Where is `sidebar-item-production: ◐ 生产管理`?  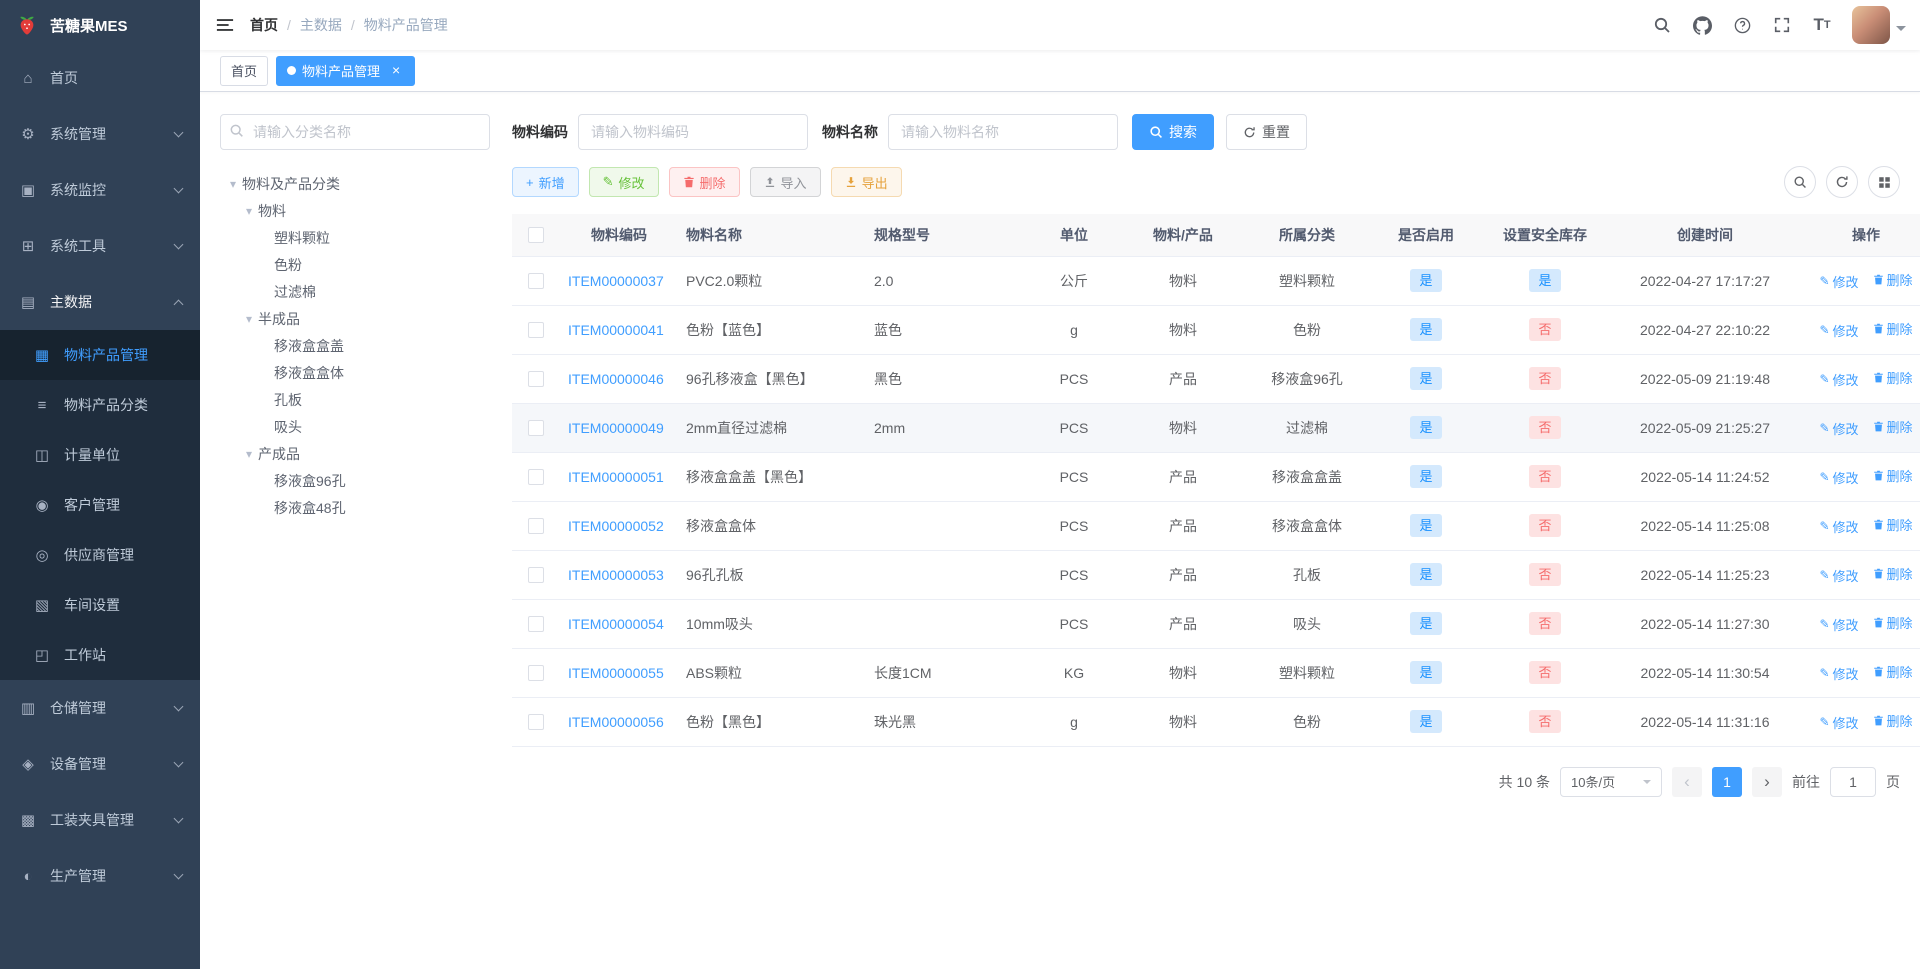 sidebar-item-production: ◐ 生产管理 is located at coordinates (100, 876).